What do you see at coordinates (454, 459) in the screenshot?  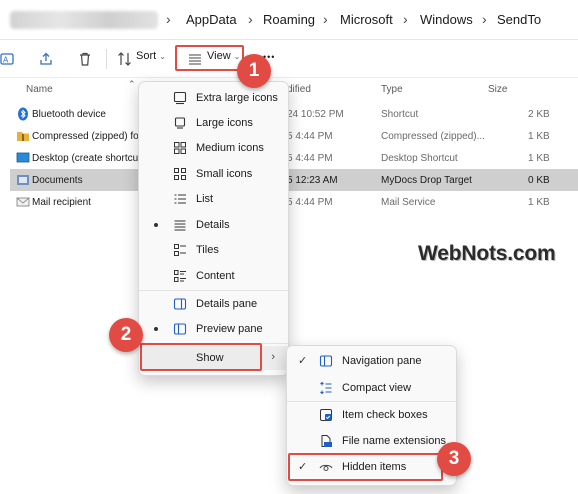 I see `callout-badge-3: 3` at bounding box center [454, 459].